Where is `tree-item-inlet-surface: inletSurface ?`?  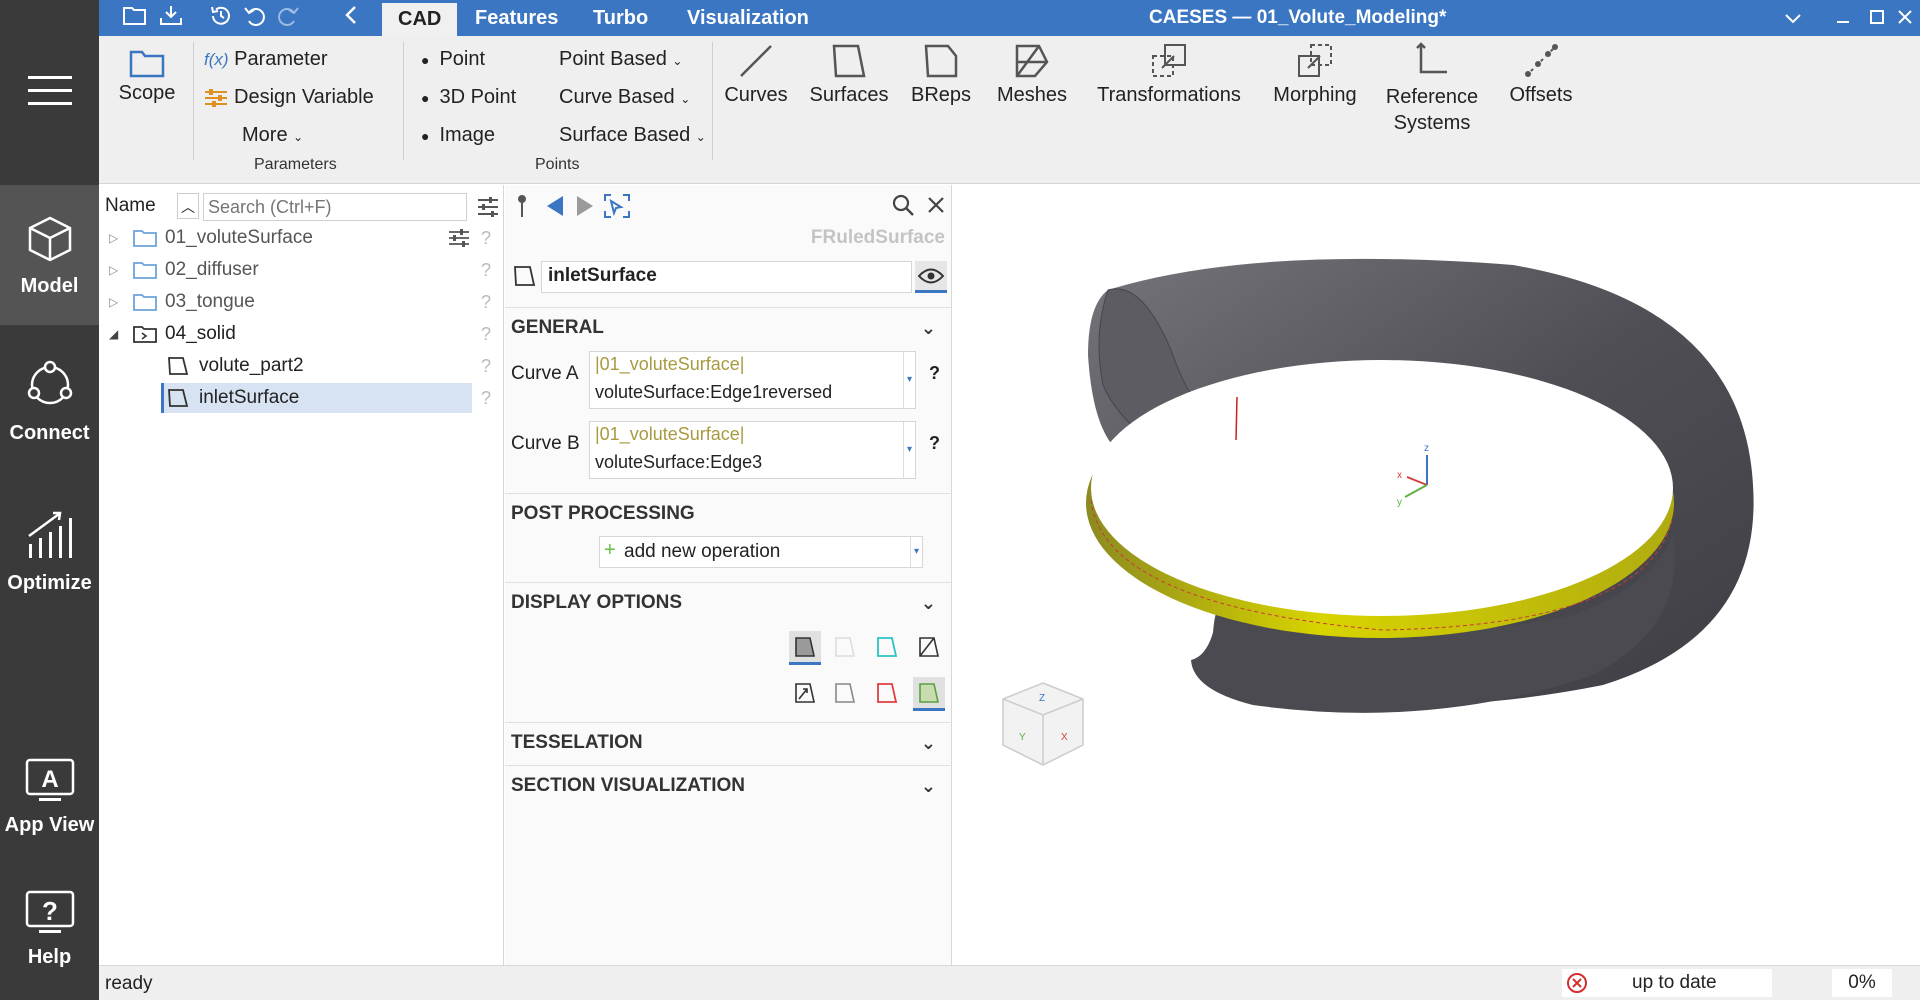 tree-item-inlet-surface: inletSurface ? is located at coordinates (299, 398).